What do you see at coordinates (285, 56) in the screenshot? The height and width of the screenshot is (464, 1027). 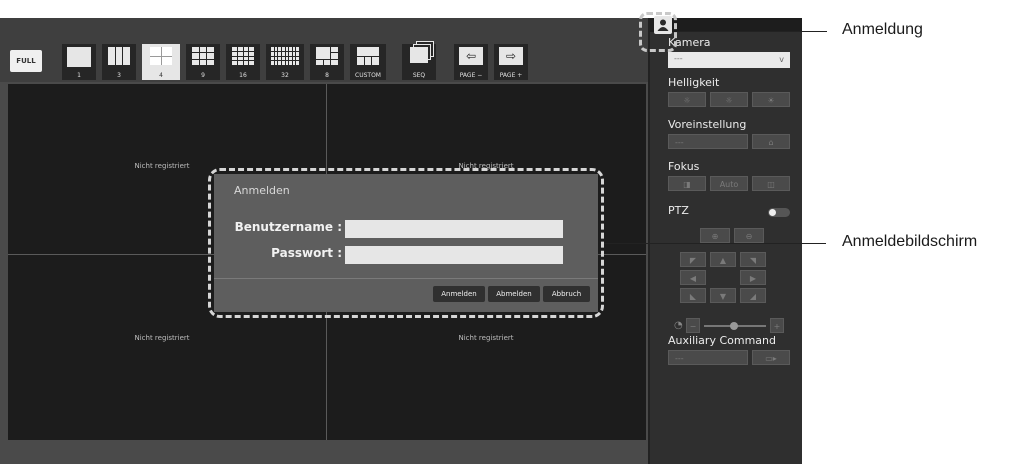 I see `layout-32-icon` at bounding box center [285, 56].